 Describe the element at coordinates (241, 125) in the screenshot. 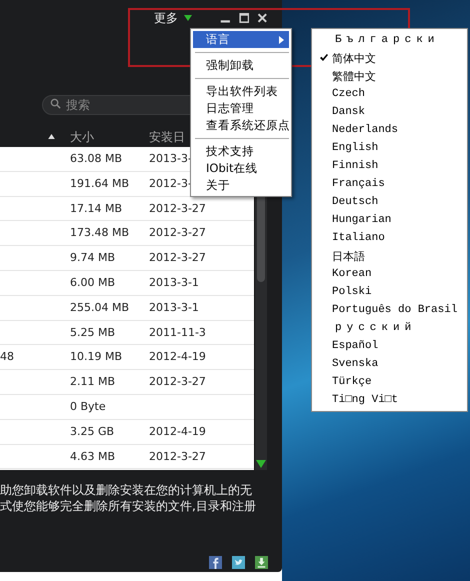

I see `menu-item: 查看系统还原点` at that location.